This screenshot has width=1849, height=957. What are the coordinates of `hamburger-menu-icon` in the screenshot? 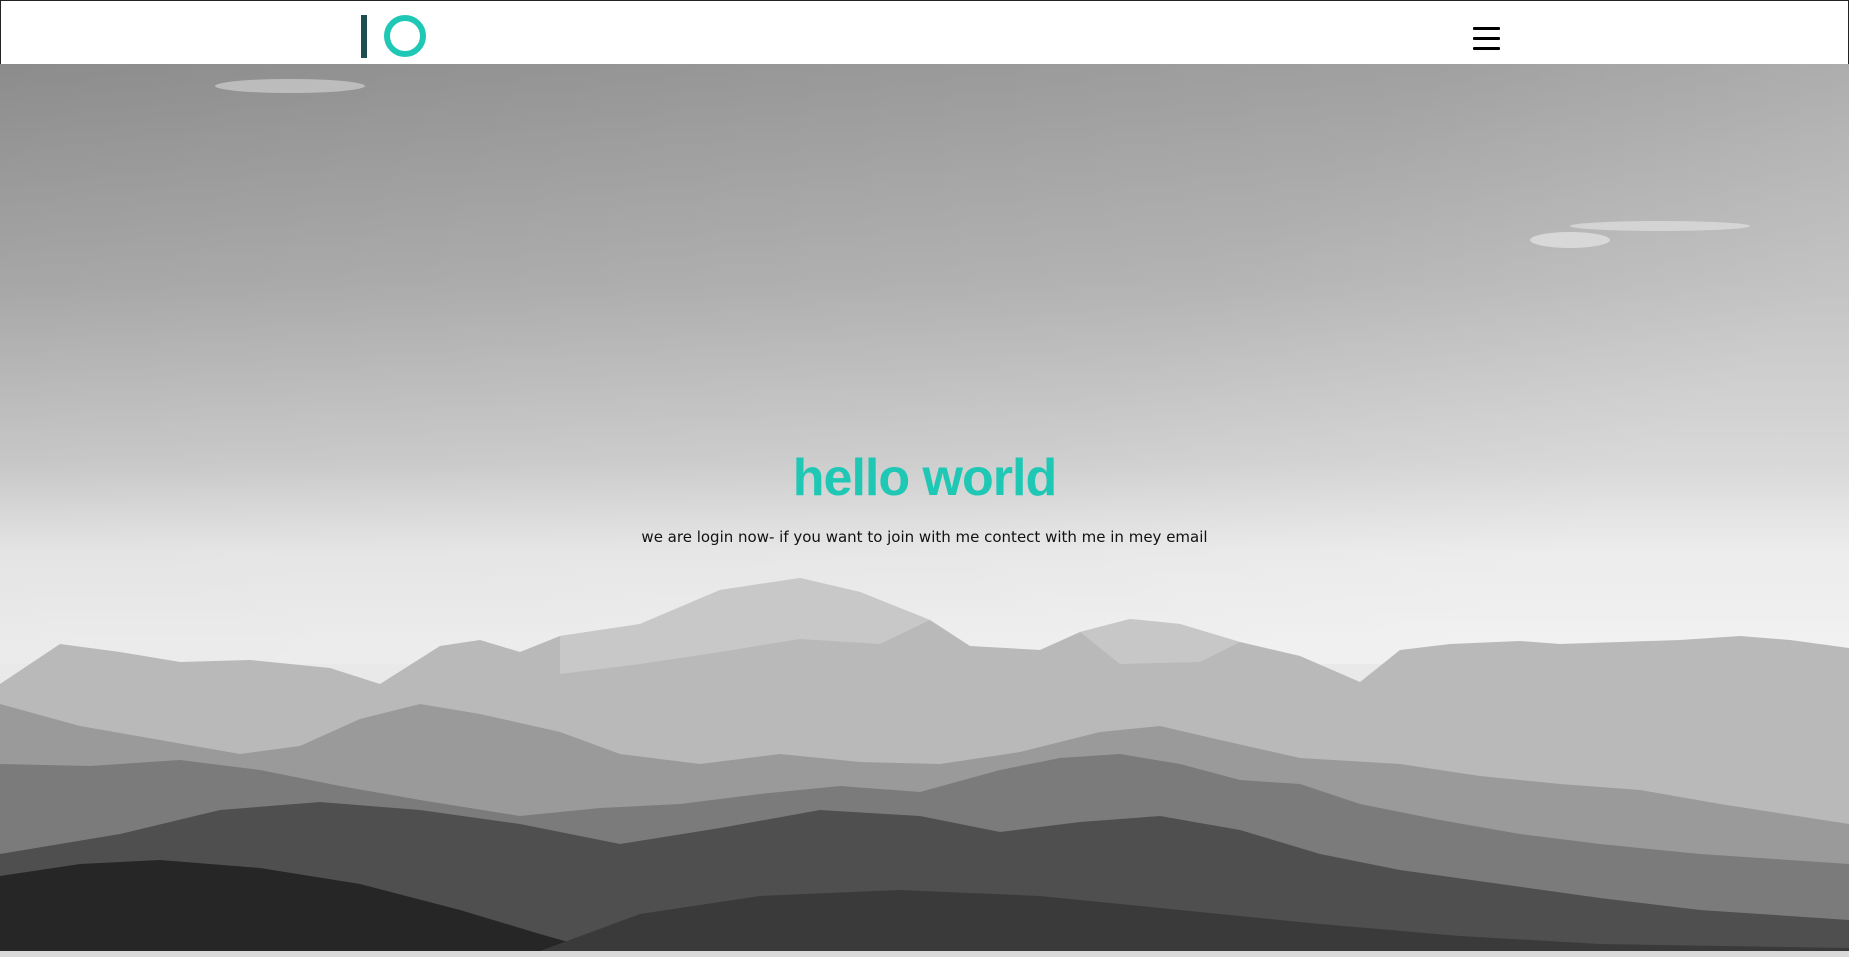 It's located at (1487, 39).